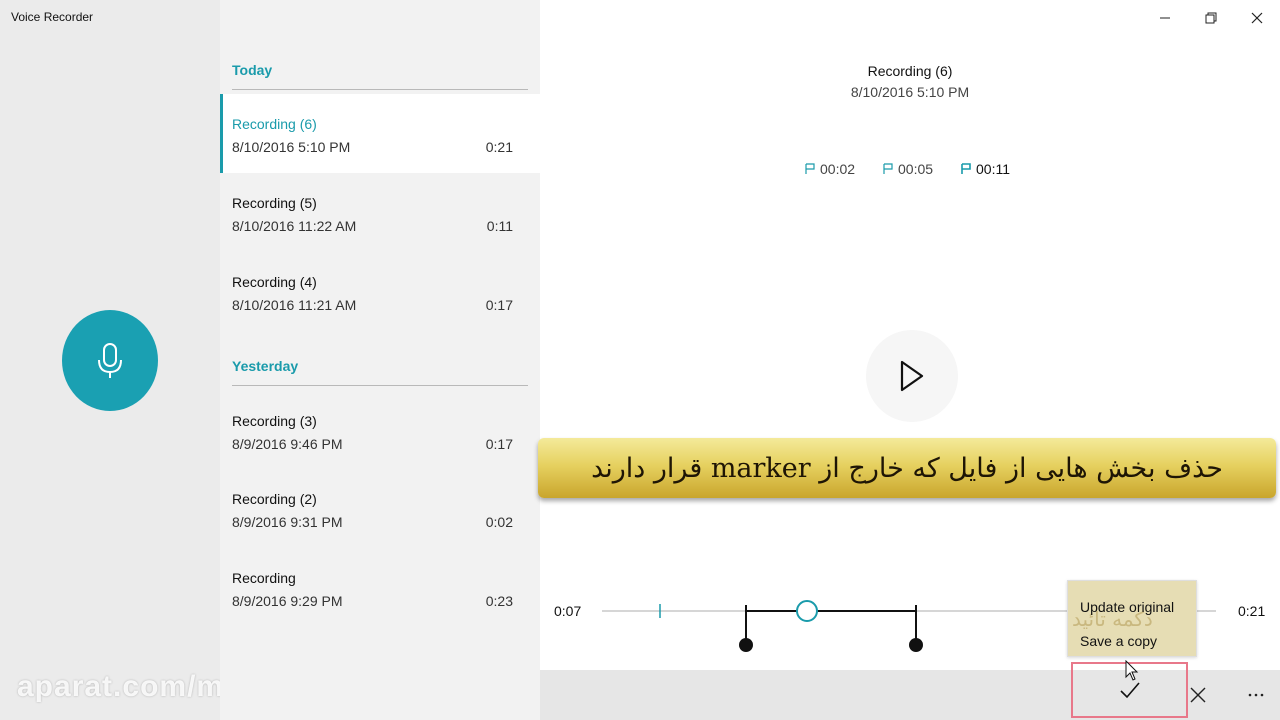 This screenshot has width=1280, height=720. I want to click on update-original-option: Update original, so click(1127, 607).